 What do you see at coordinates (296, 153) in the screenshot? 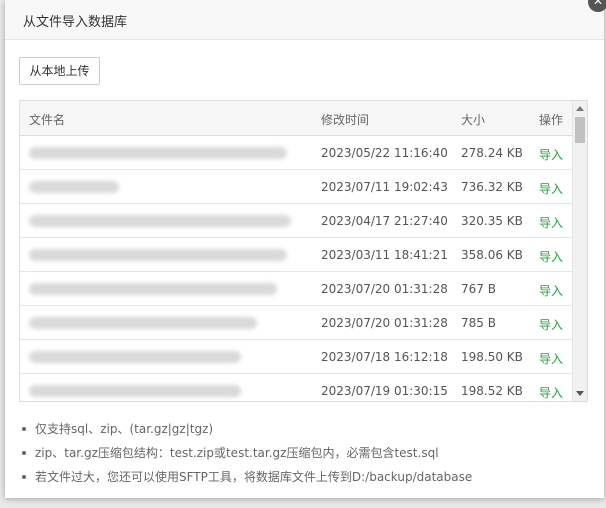
I see `table-row: 2023/05/22 11:16:40 278.24 KB 导入` at bounding box center [296, 153].